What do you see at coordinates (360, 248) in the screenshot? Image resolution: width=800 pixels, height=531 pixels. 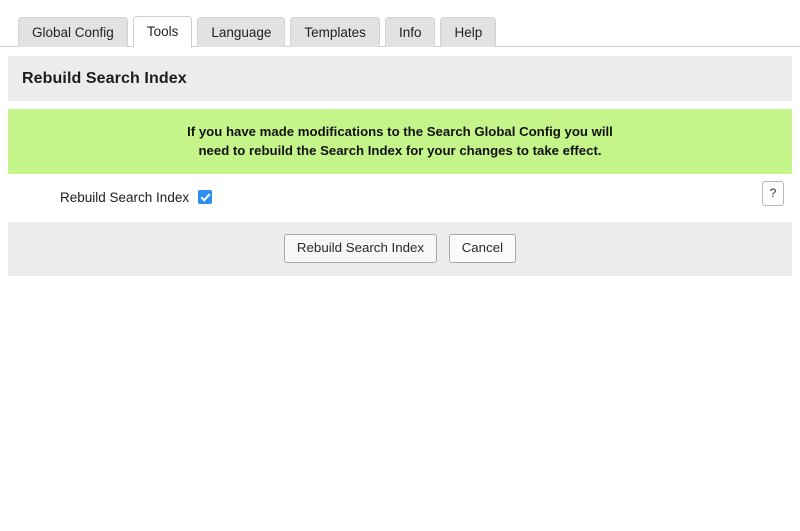 I see `rebuild-search-index-button: Rebuild Search Index` at bounding box center [360, 248].